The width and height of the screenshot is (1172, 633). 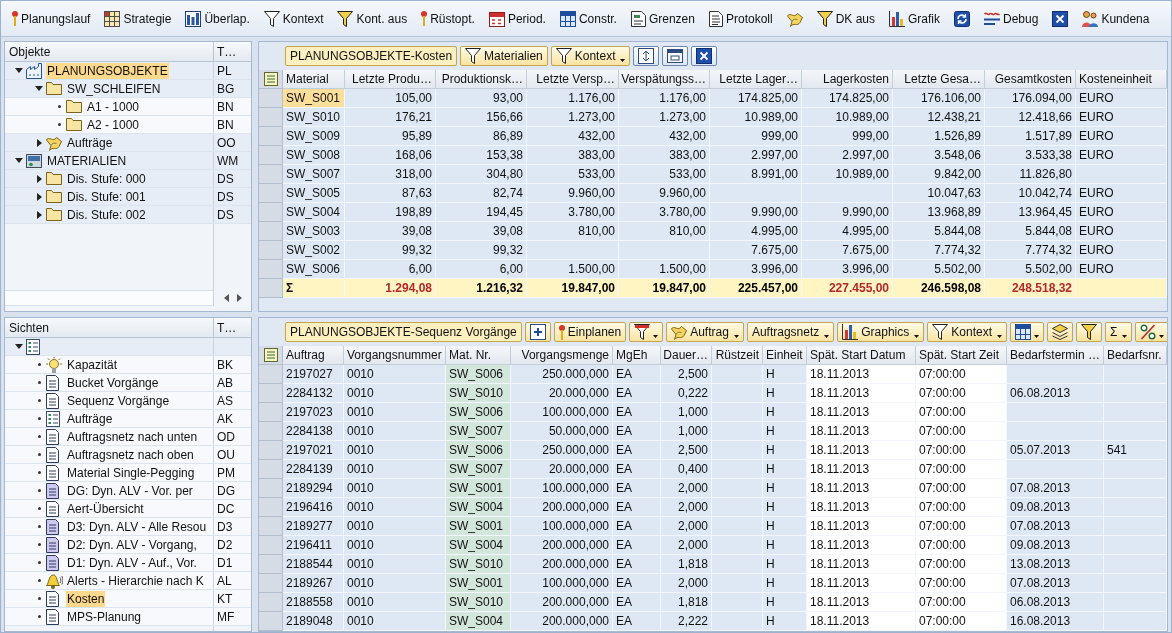 I want to click on toolbar-button: Period., so click(x=517, y=18).